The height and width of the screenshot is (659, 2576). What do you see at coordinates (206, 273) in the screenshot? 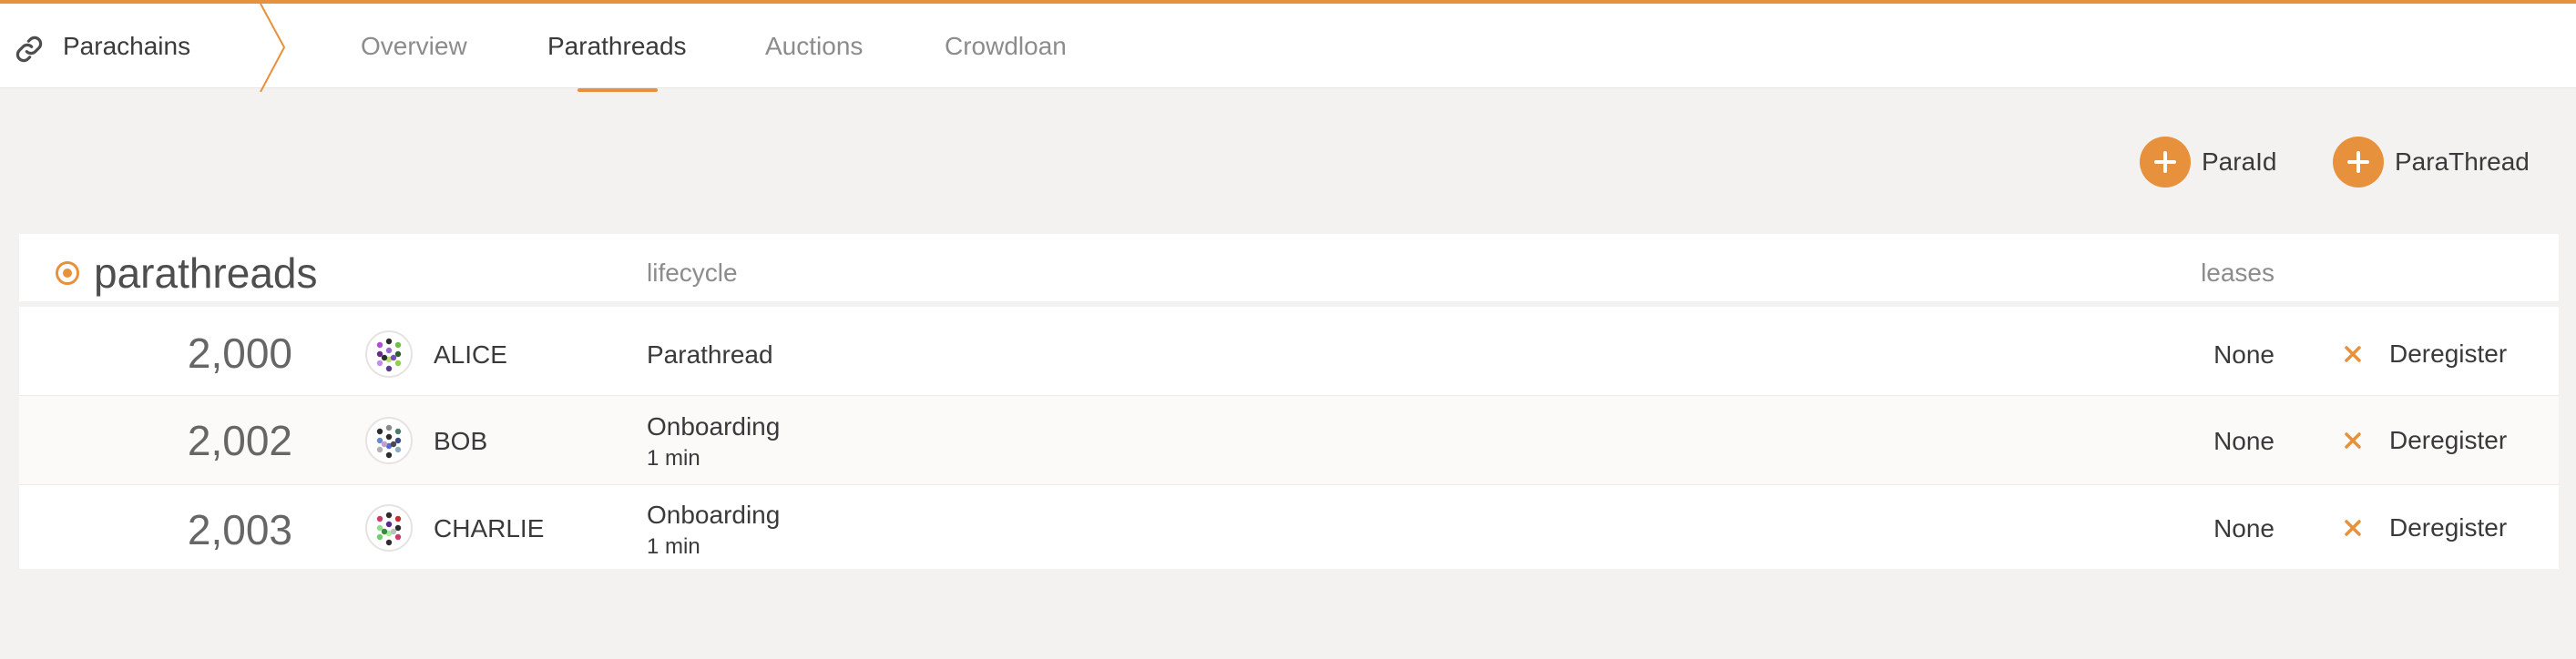
I see `table-title: parathreads` at bounding box center [206, 273].